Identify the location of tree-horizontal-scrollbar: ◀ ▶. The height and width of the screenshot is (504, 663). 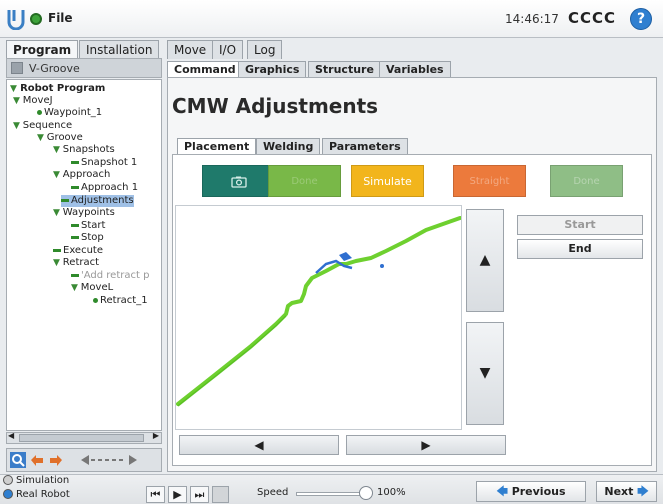
(84, 437).